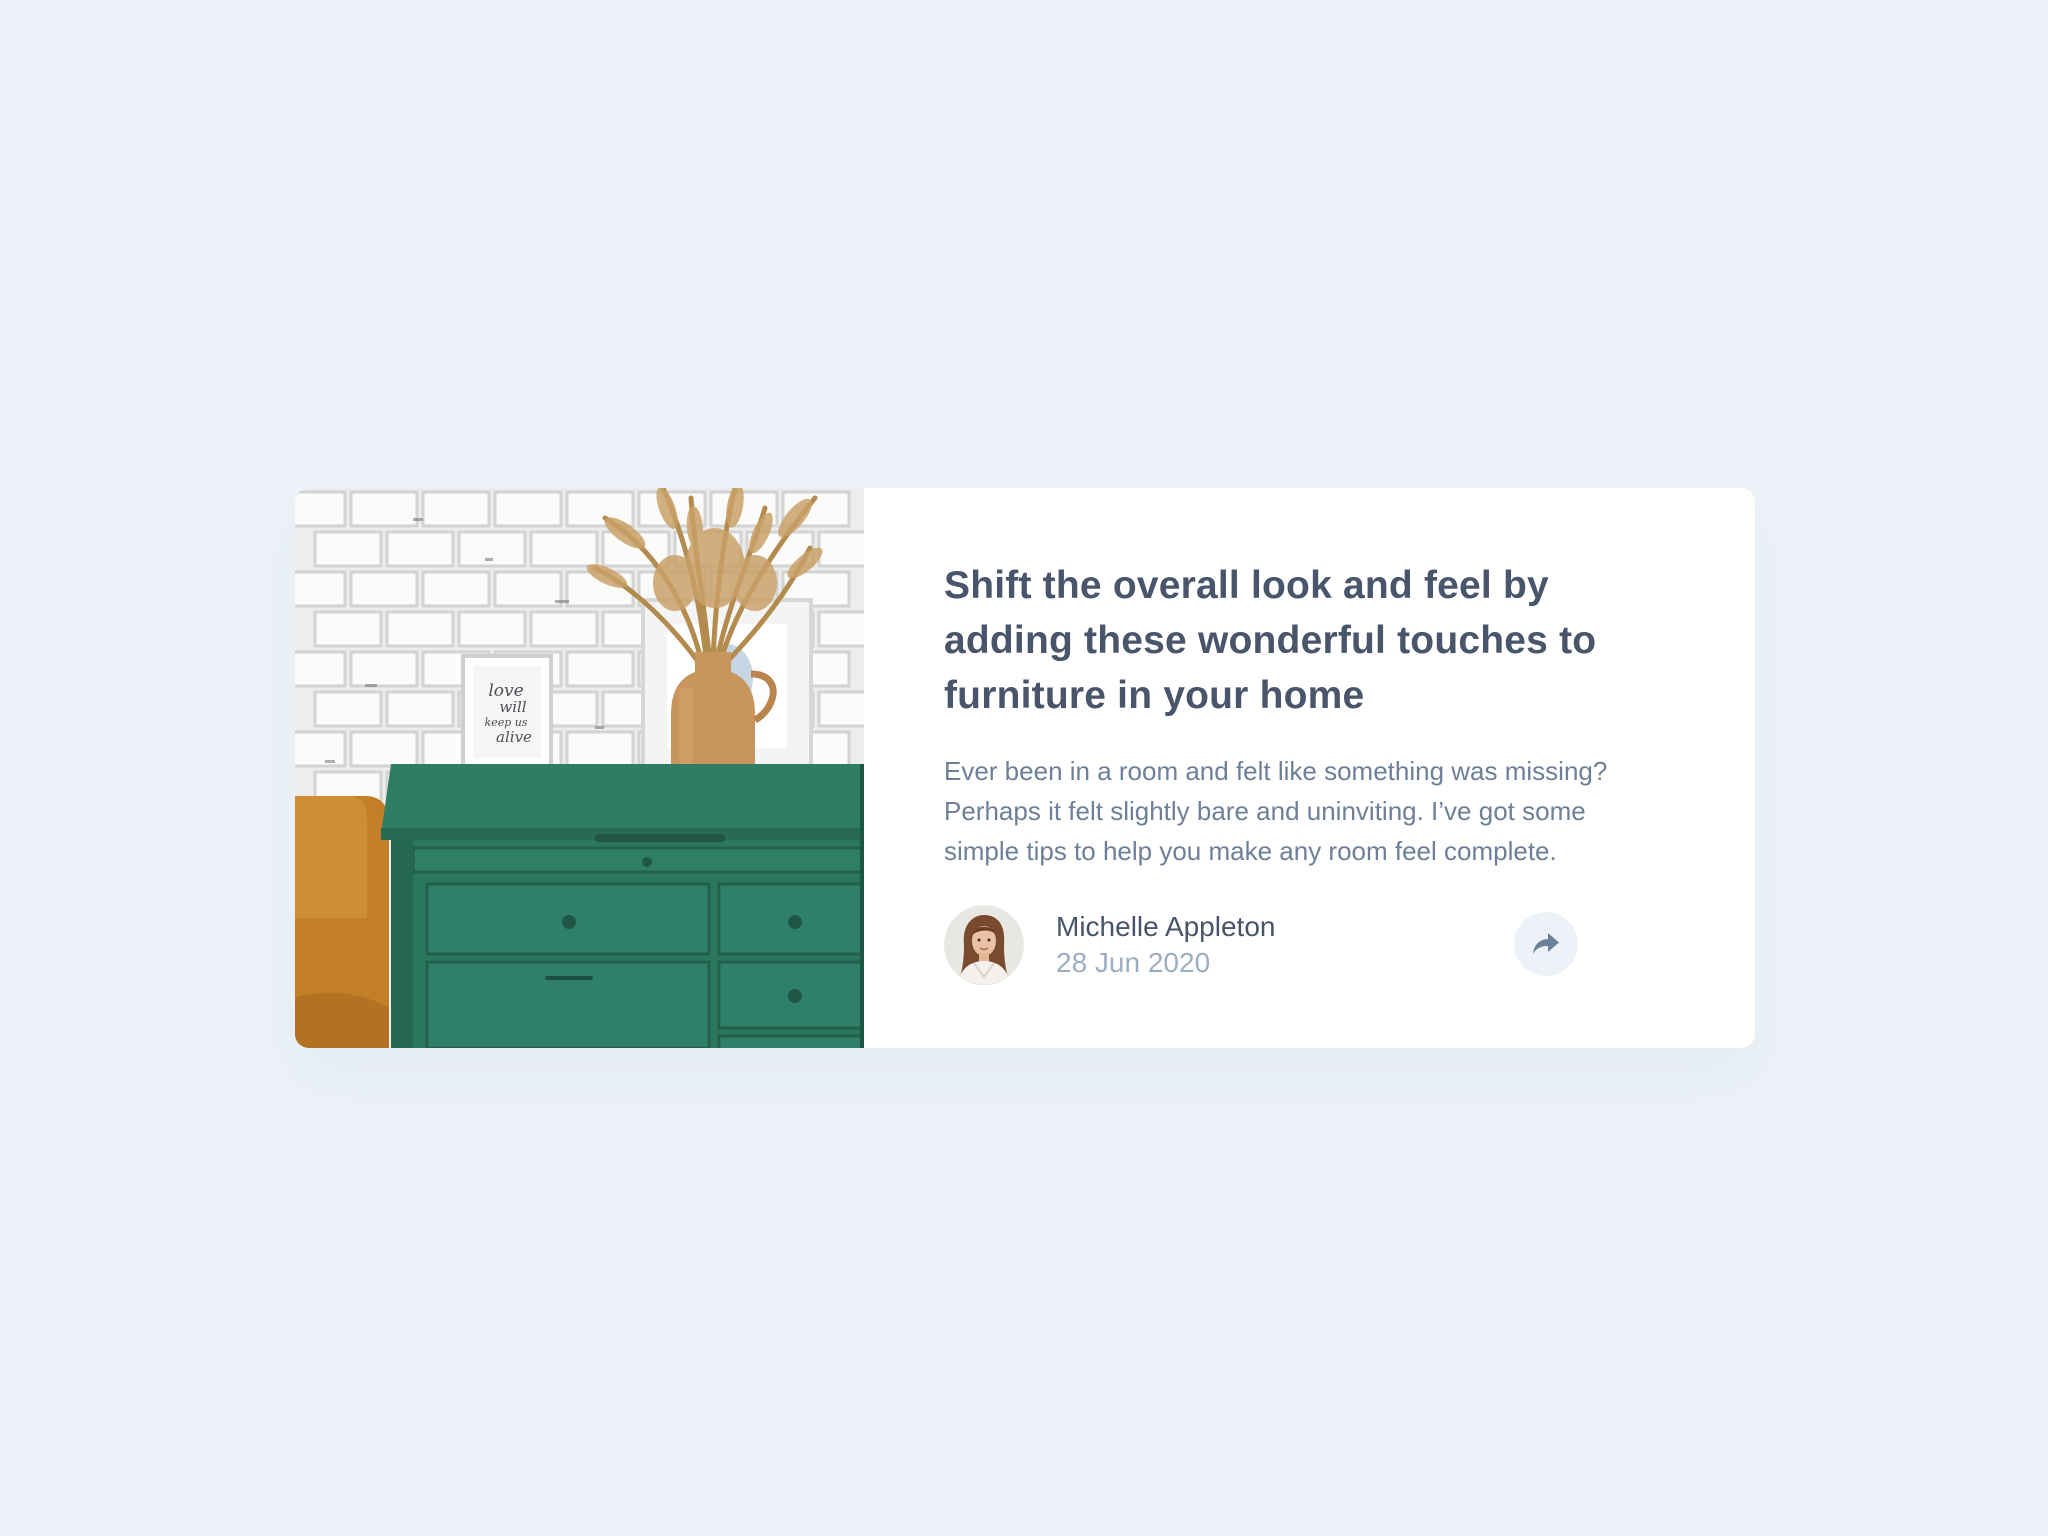 The height and width of the screenshot is (1536, 2048). I want to click on author-block: Michelle Appleton 28 Jun 2020, so click(1109, 945).